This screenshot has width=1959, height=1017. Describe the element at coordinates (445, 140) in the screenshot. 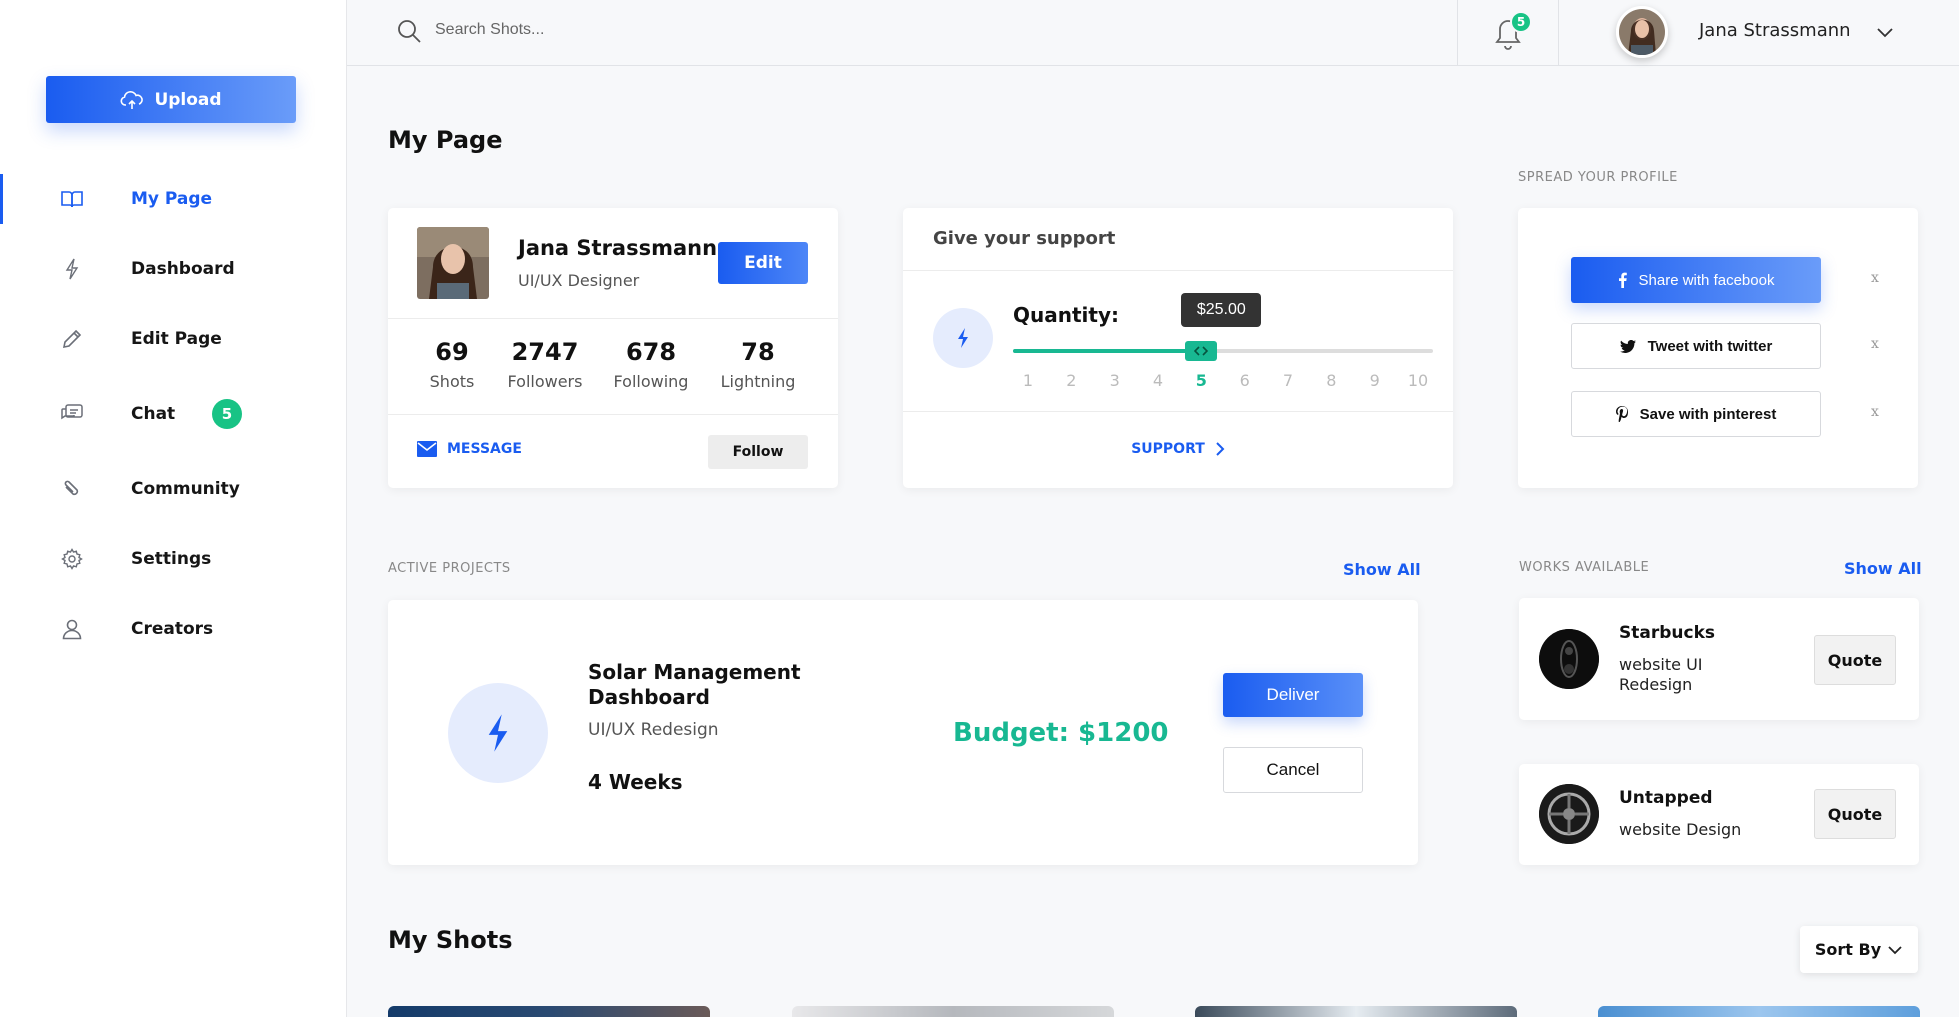

I see `page-title: My Page` at that location.